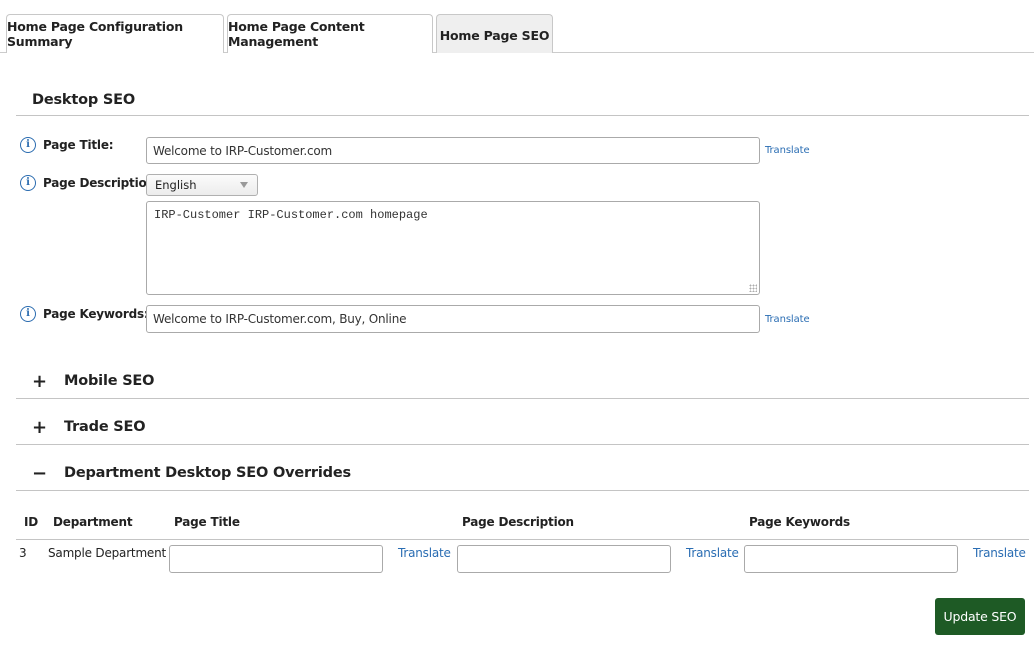  Describe the element at coordinates (564, 559) in the screenshot. I see `department-page-description-input` at that location.